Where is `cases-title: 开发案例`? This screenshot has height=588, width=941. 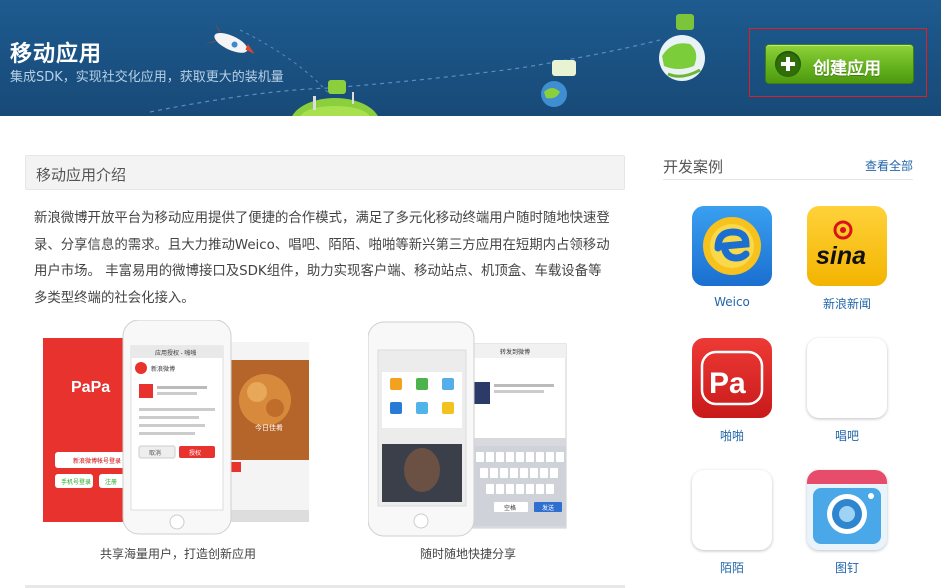 cases-title: 开发案例 is located at coordinates (693, 167).